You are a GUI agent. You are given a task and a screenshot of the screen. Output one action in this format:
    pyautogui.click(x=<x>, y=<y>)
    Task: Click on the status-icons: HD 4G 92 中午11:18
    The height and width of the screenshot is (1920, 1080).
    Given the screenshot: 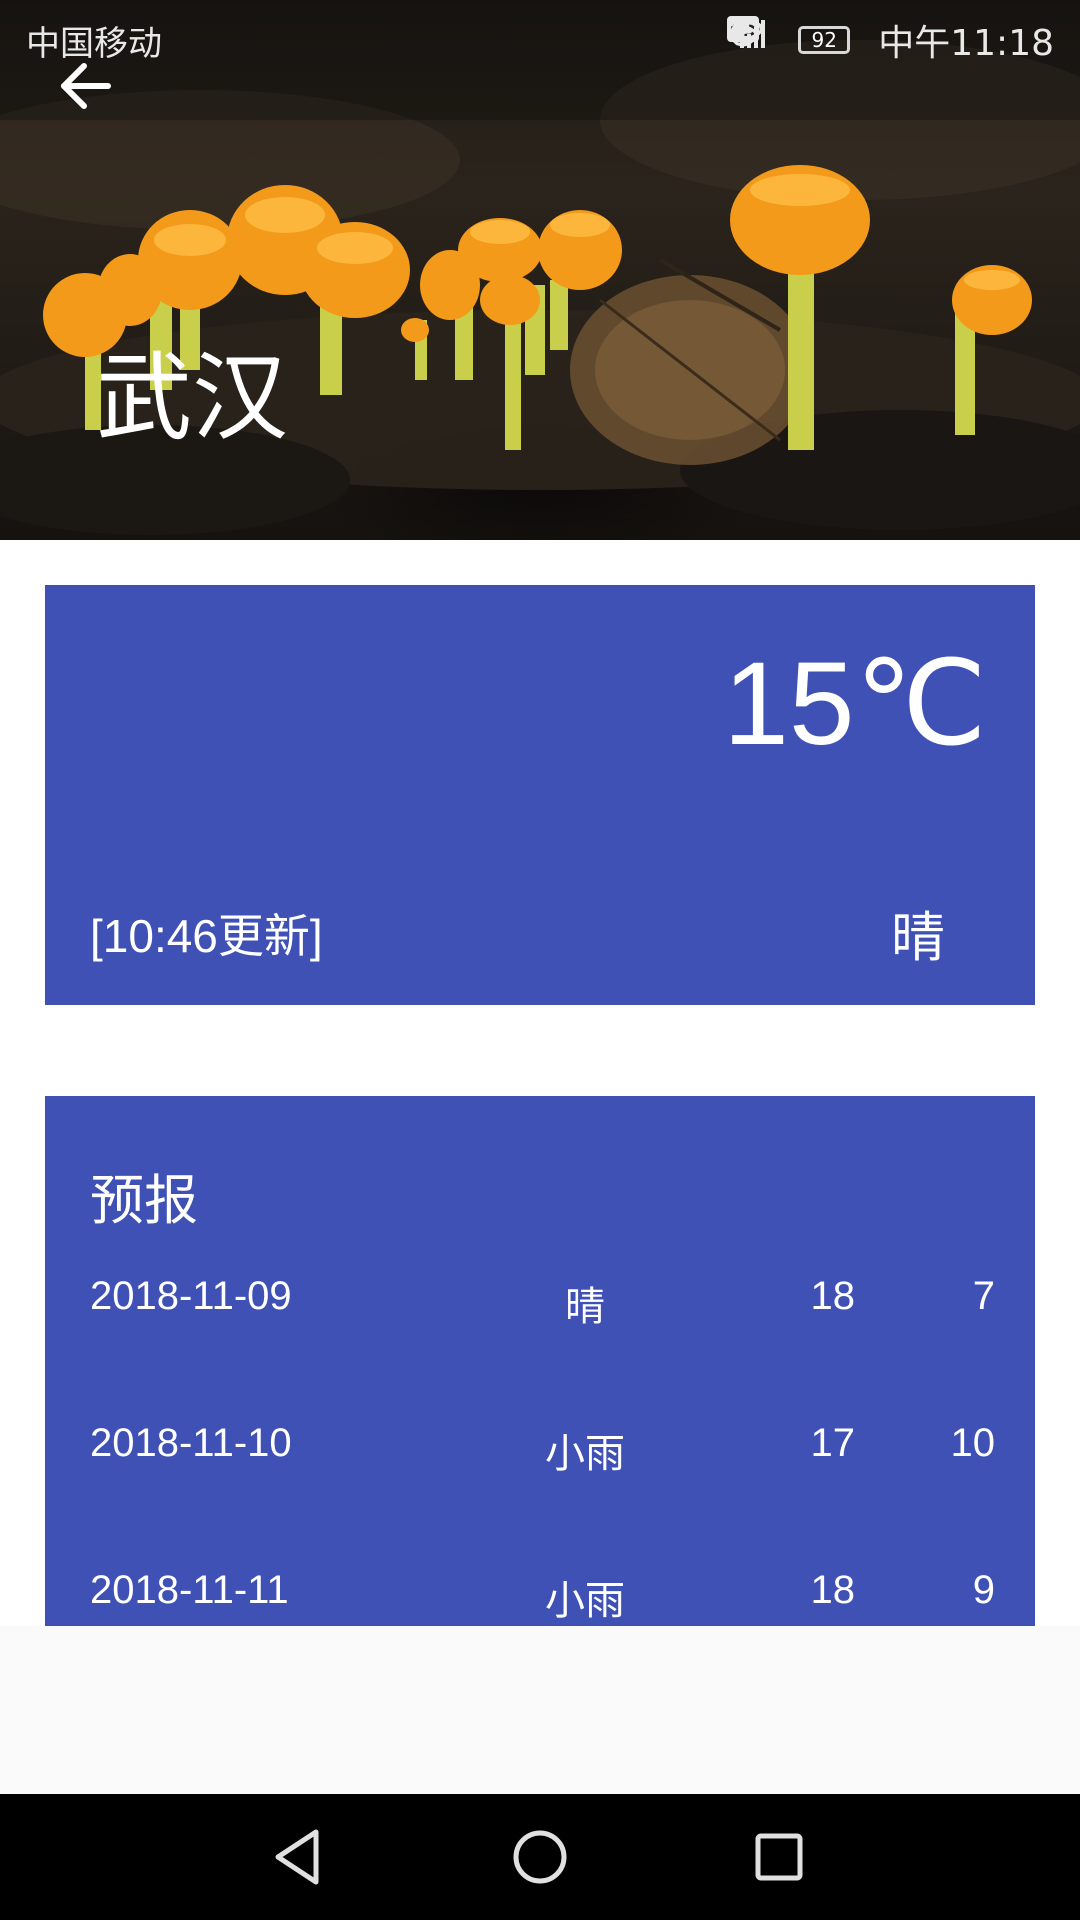 What is the action you would take?
    pyautogui.click(x=890, y=40)
    